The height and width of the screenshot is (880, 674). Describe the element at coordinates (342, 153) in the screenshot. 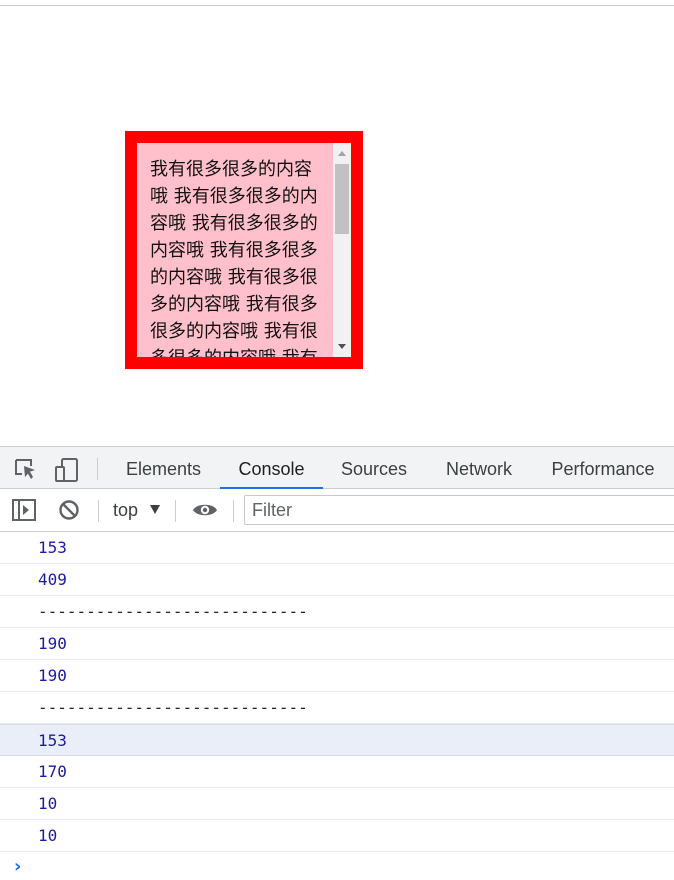

I see `scroll-up-arrow-icon` at that location.